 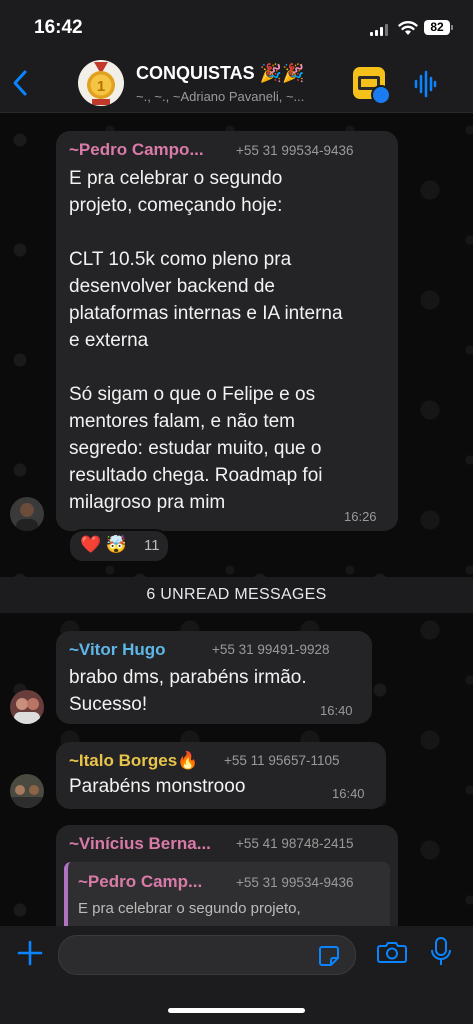 I want to click on microphone-icon, so click(x=441, y=952).